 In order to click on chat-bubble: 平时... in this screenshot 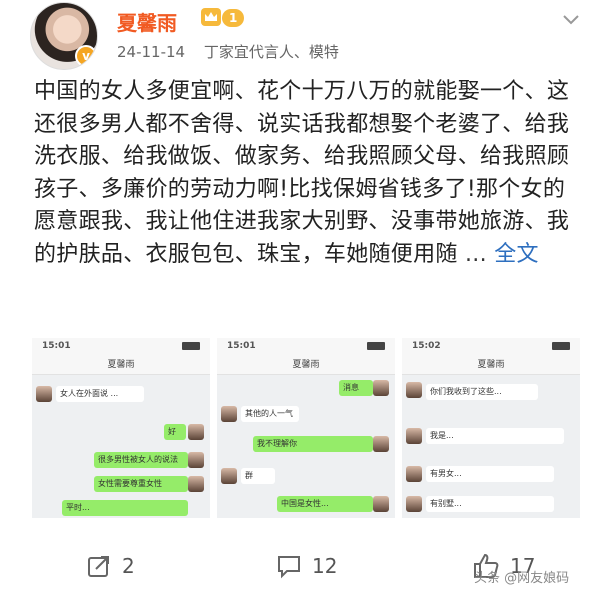, I will do `click(125, 508)`.